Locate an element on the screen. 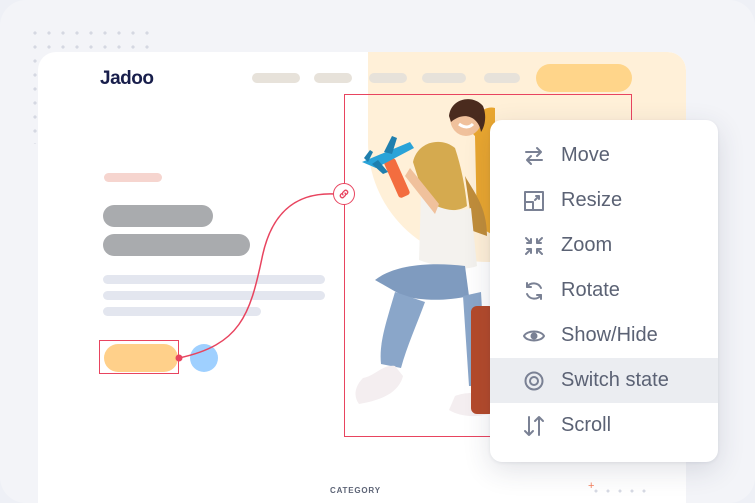  menu-item-label: Show/Hide is located at coordinates (609, 335).